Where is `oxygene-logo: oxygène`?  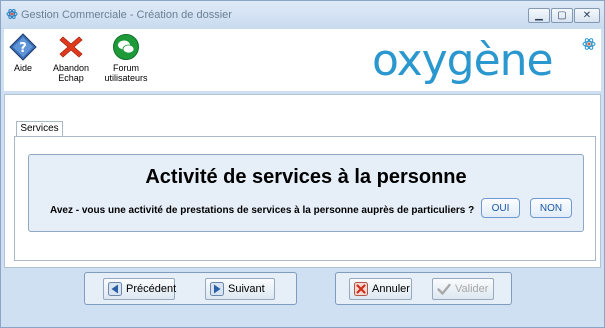 oxygene-logo: oxygène is located at coordinates (463, 60).